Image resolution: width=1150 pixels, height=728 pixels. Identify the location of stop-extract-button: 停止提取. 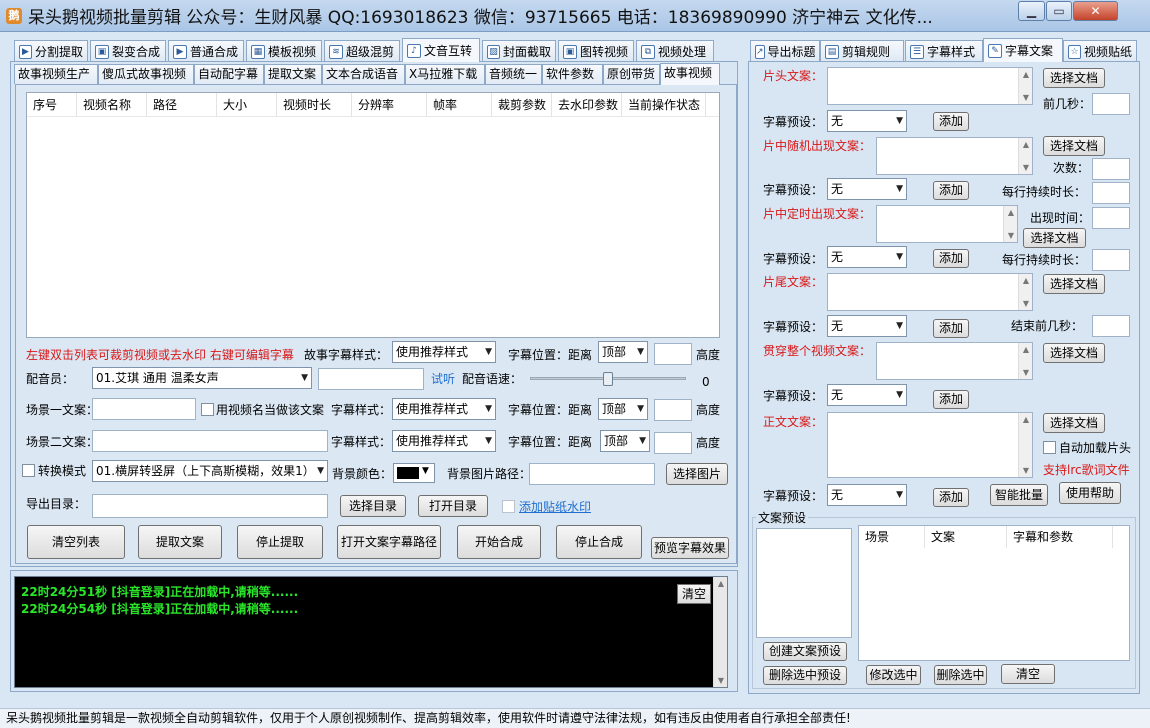
(280, 542).